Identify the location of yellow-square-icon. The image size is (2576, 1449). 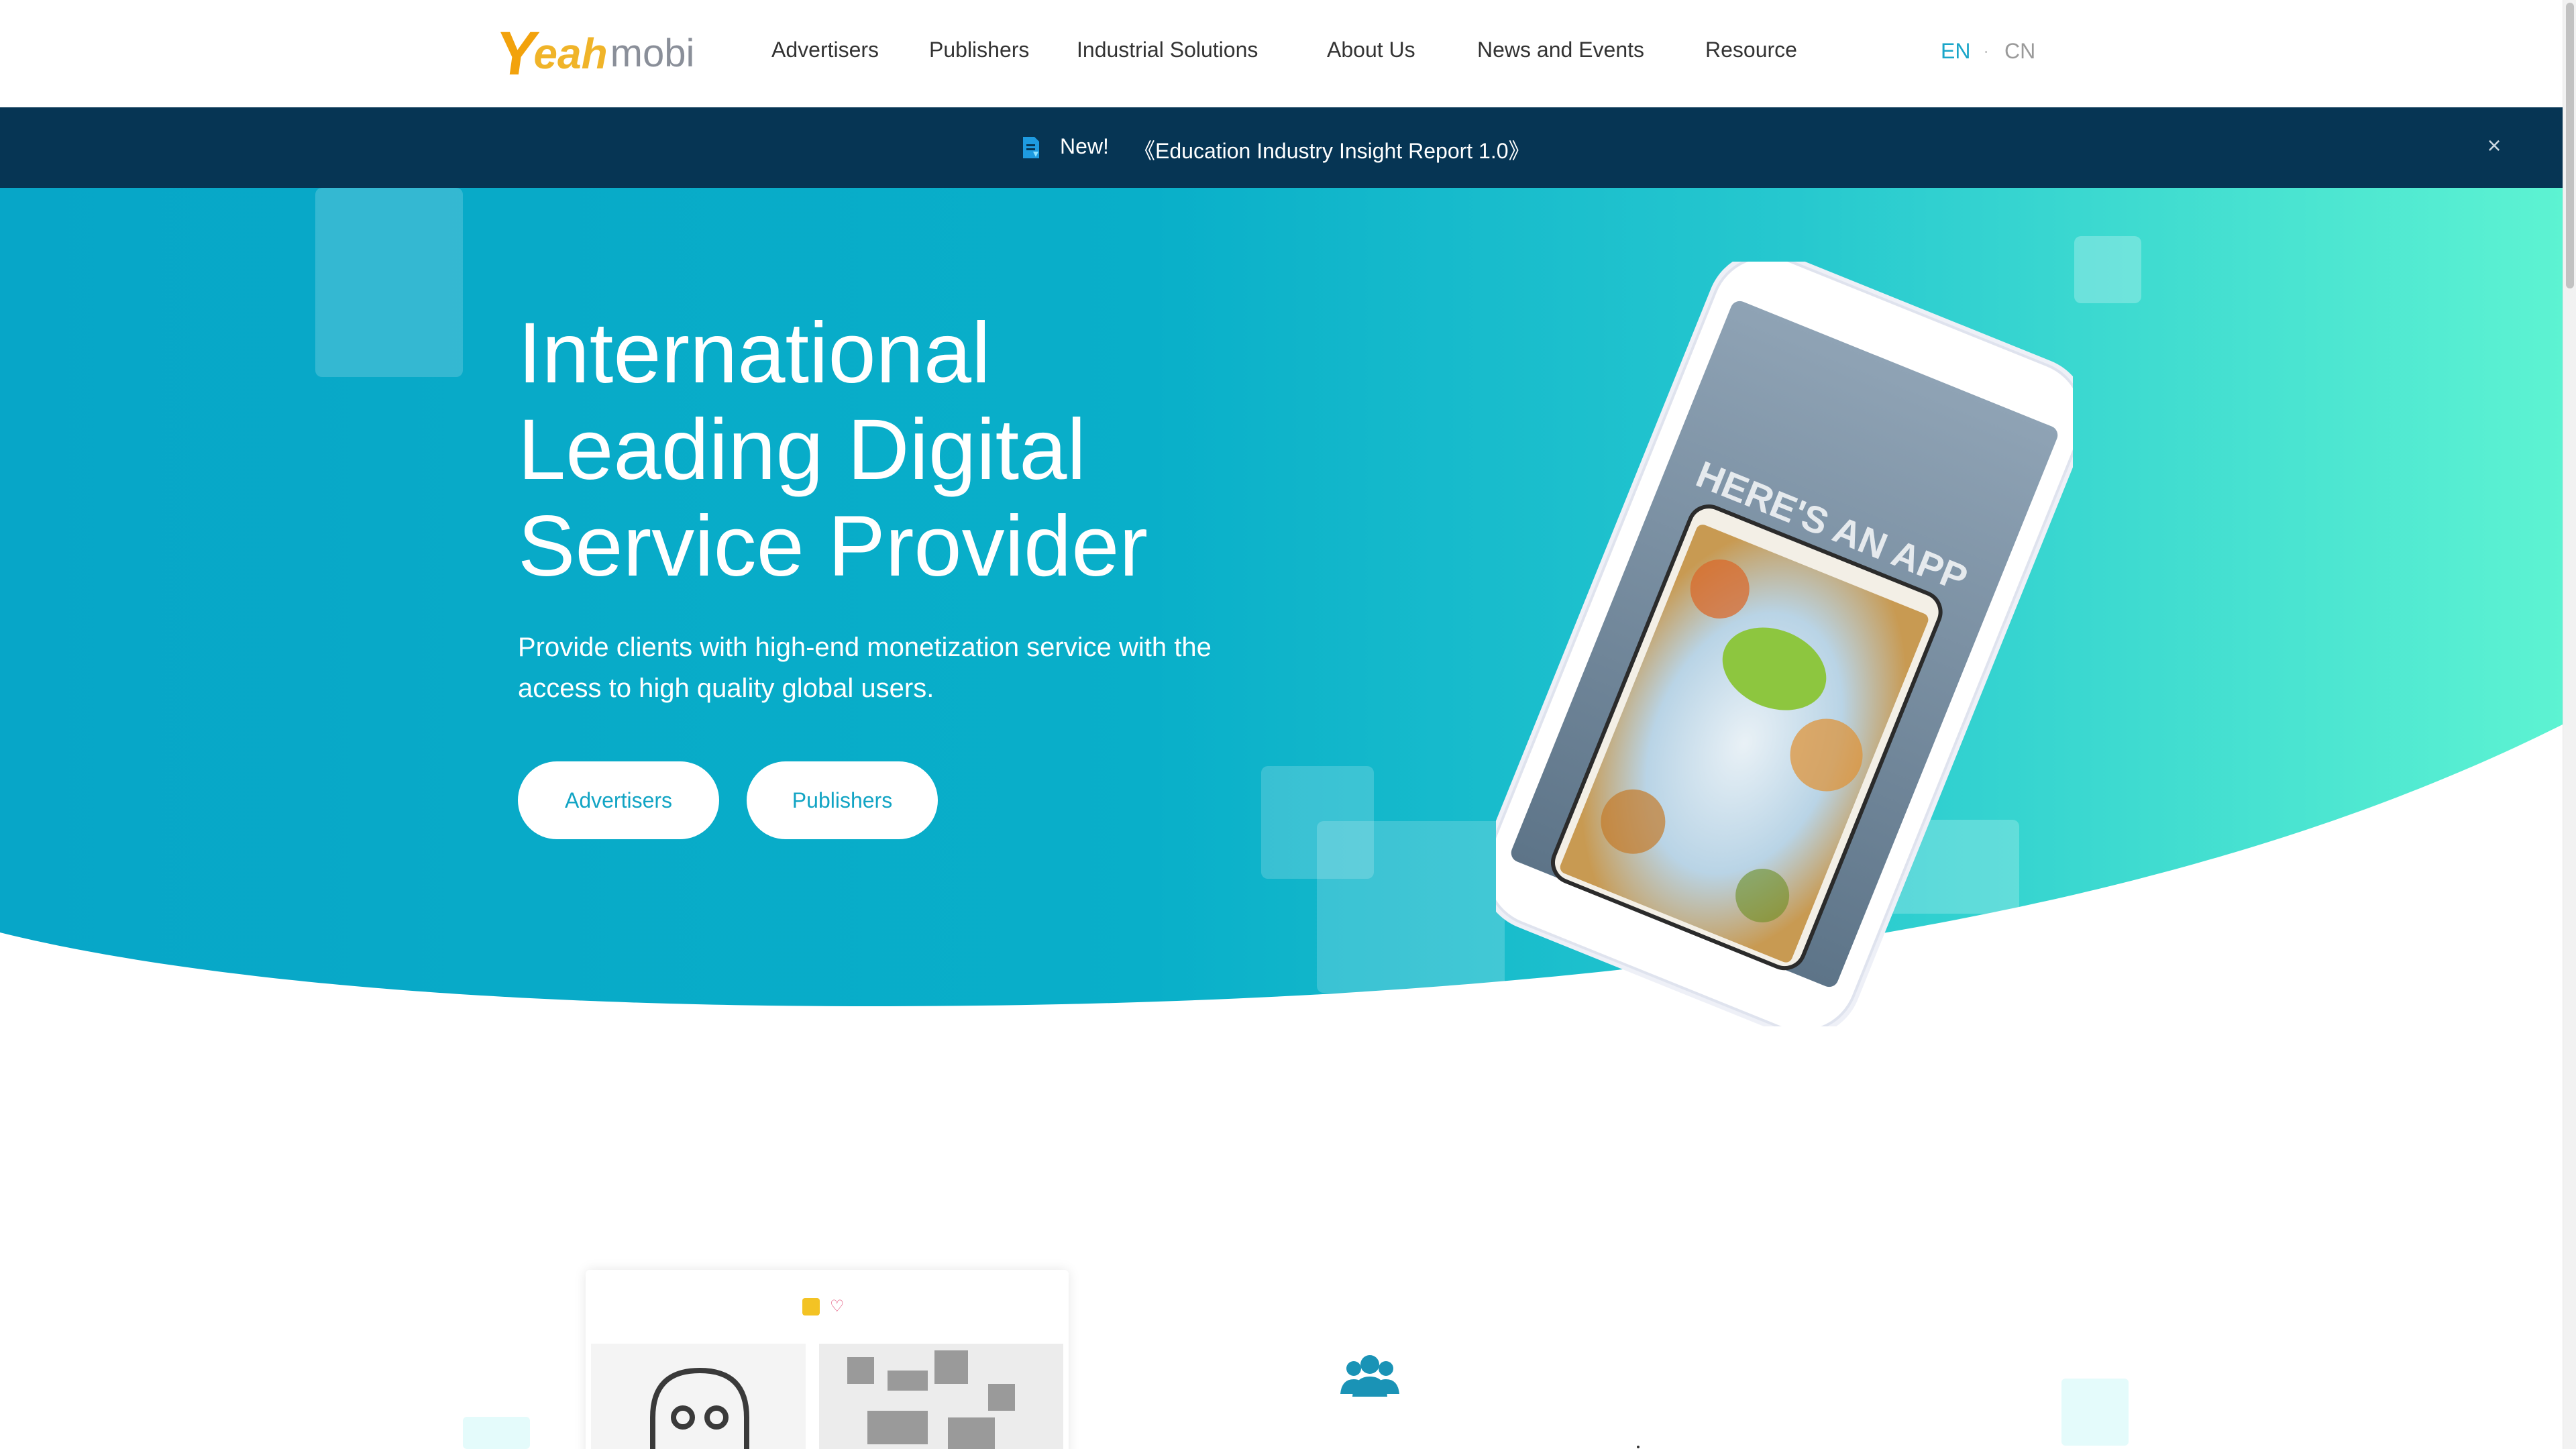
(811, 1307).